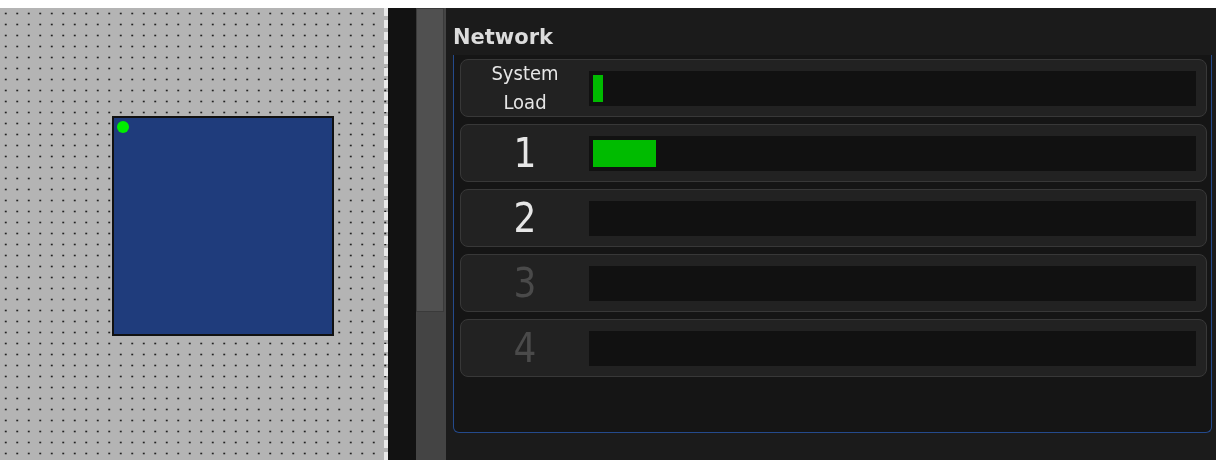 The height and width of the screenshot is (460, 1216). I want to click on row-label: 2, so click(525, 218).